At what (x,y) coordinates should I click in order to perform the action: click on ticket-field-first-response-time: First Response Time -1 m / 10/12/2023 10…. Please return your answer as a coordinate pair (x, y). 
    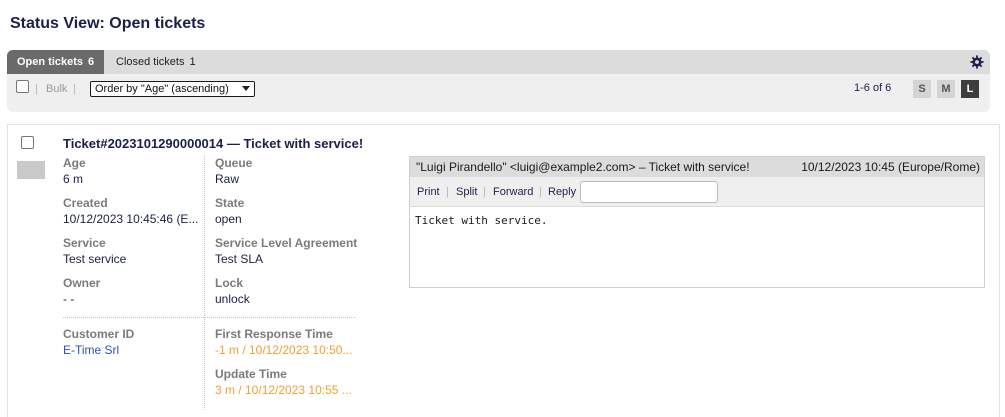
    Looking at the image, I should click on (286, 342).